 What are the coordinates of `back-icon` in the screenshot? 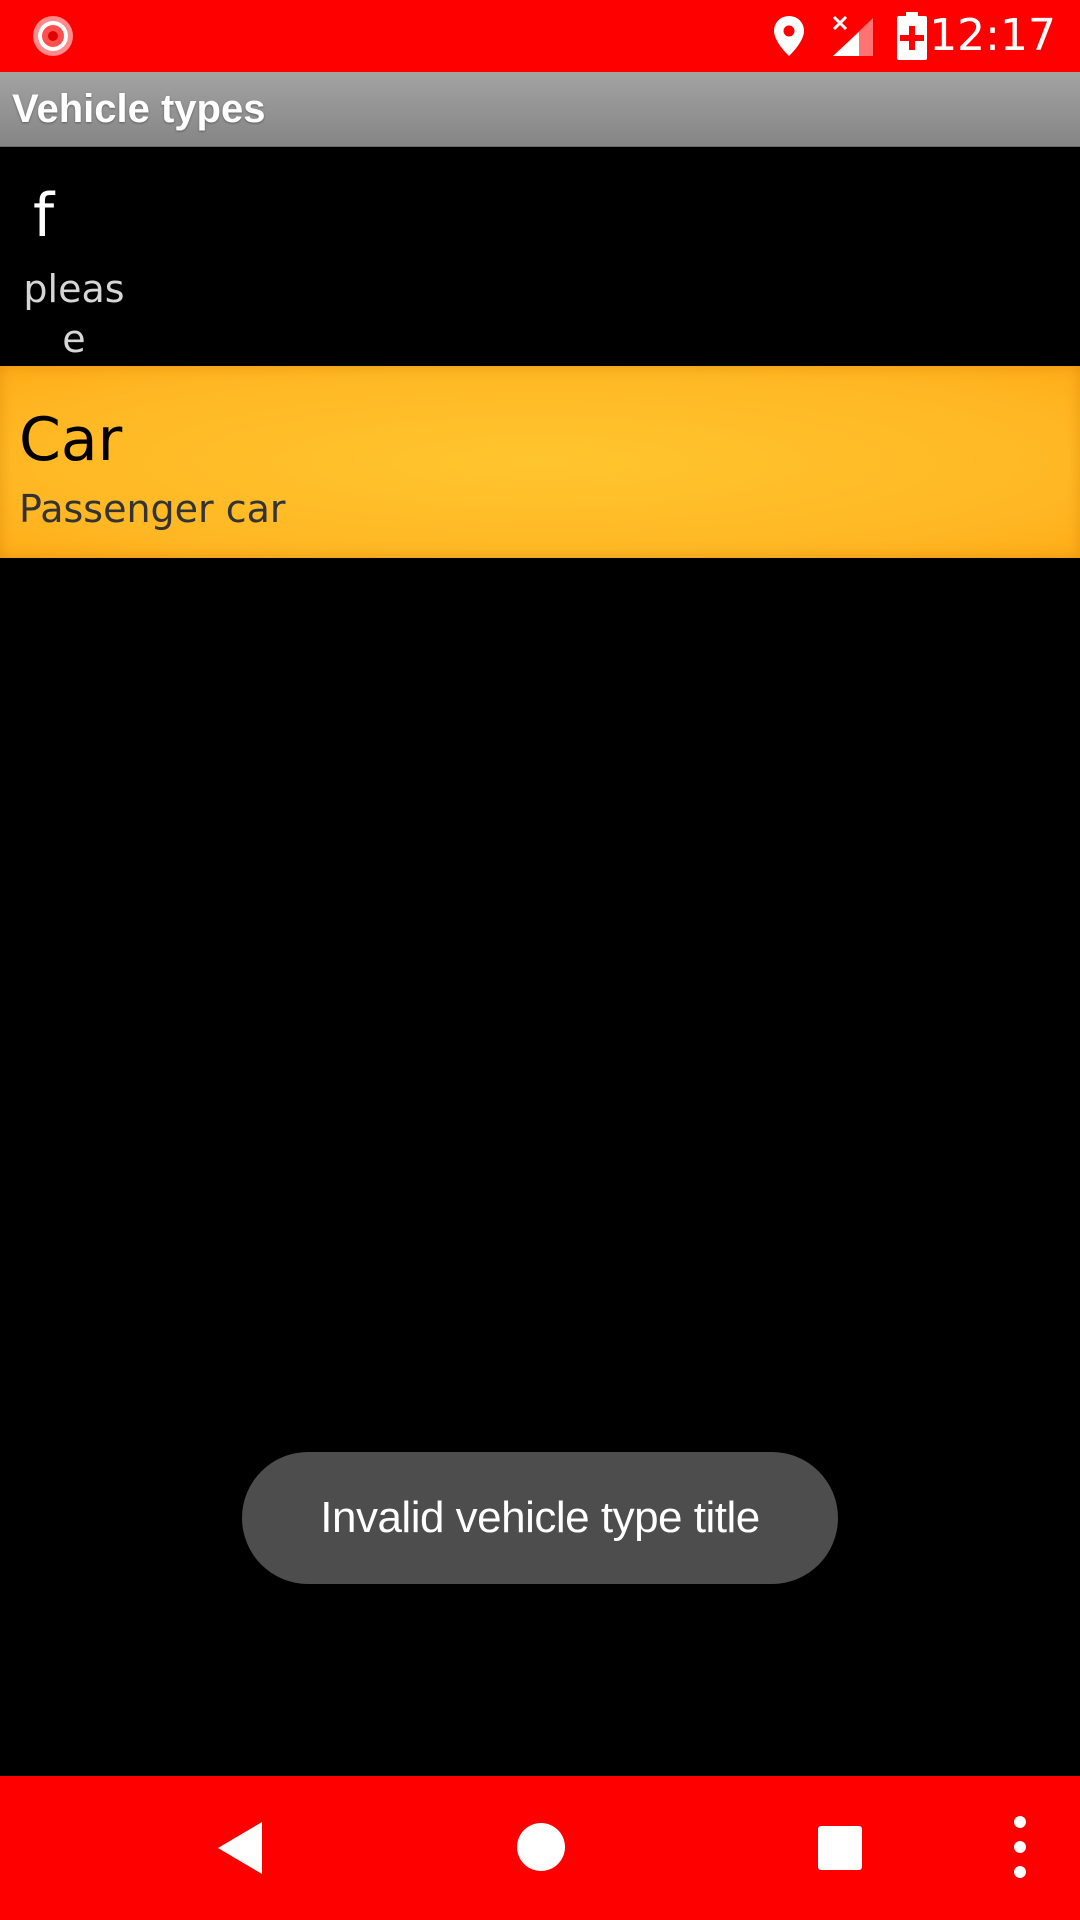 It's located at (240, 1848).